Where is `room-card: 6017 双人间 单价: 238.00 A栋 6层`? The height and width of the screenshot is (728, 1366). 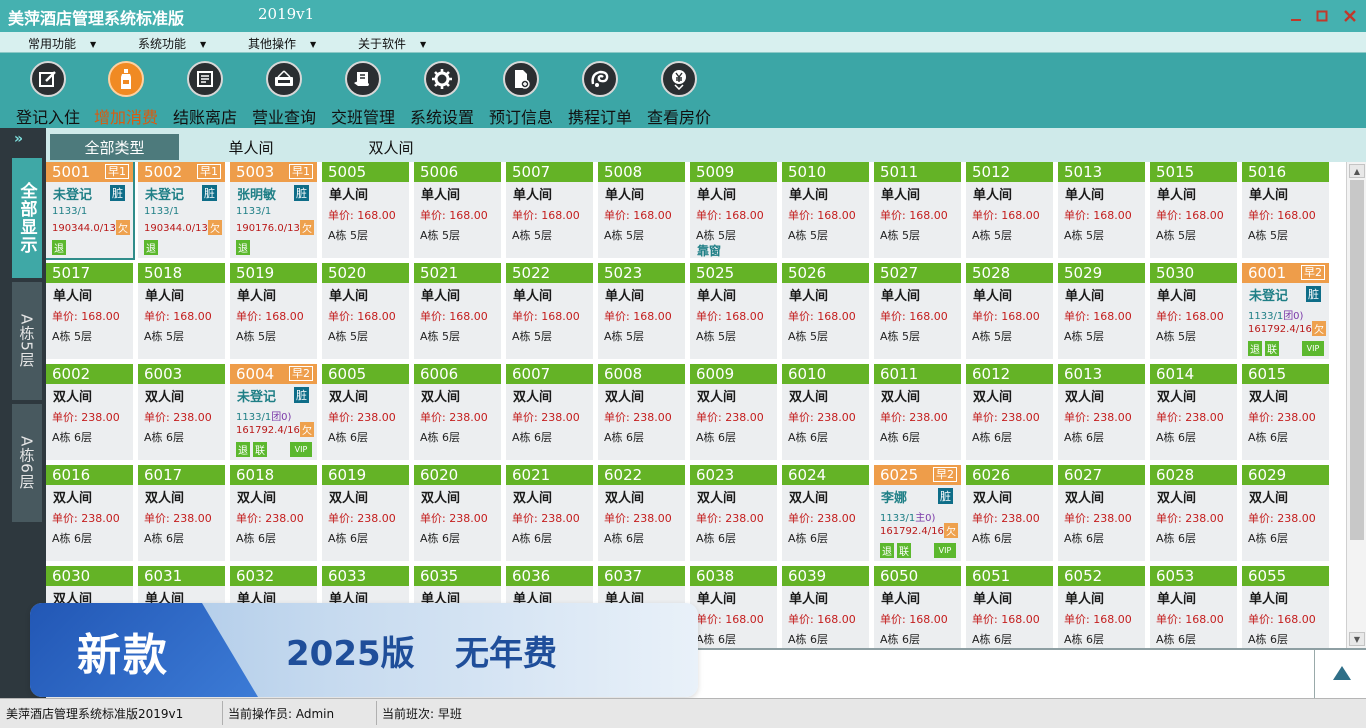
room-card: 6017 双人间 单价: 238.00 A栋 6层 is located at coordinates (181, 513).